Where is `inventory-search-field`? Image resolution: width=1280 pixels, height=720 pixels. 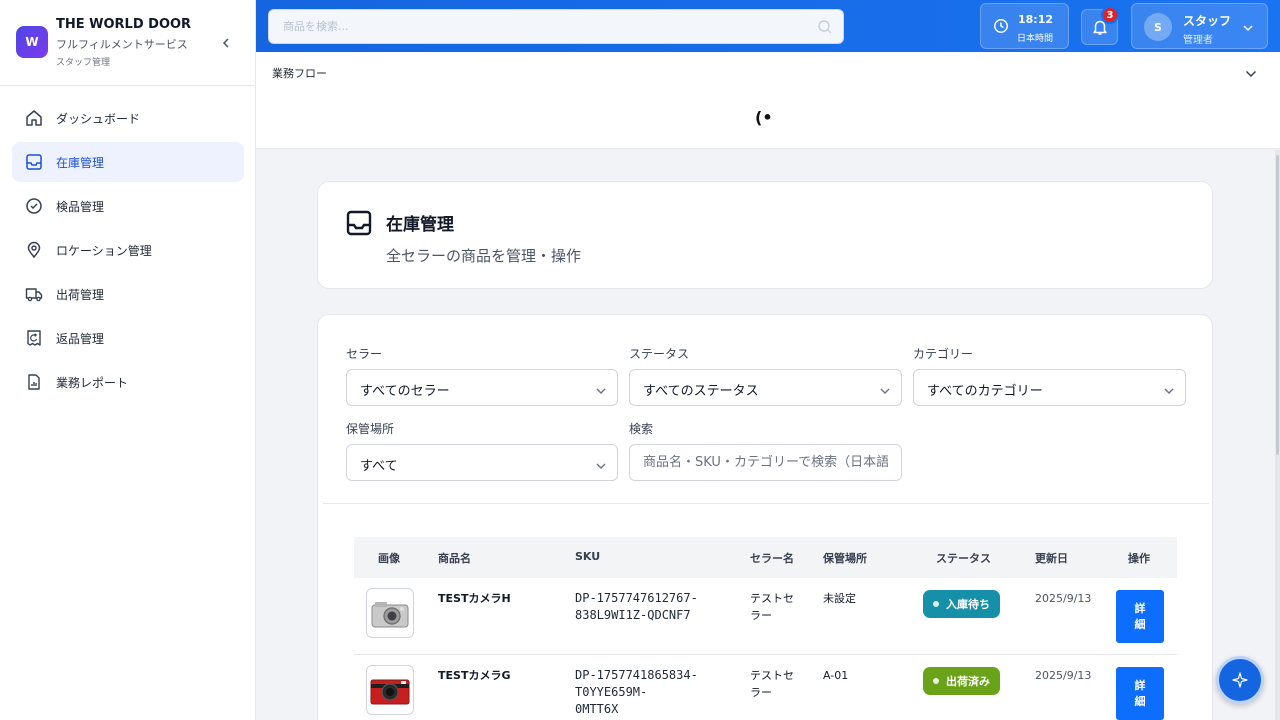 inventory-search-field is located at coordinates (765, 462).